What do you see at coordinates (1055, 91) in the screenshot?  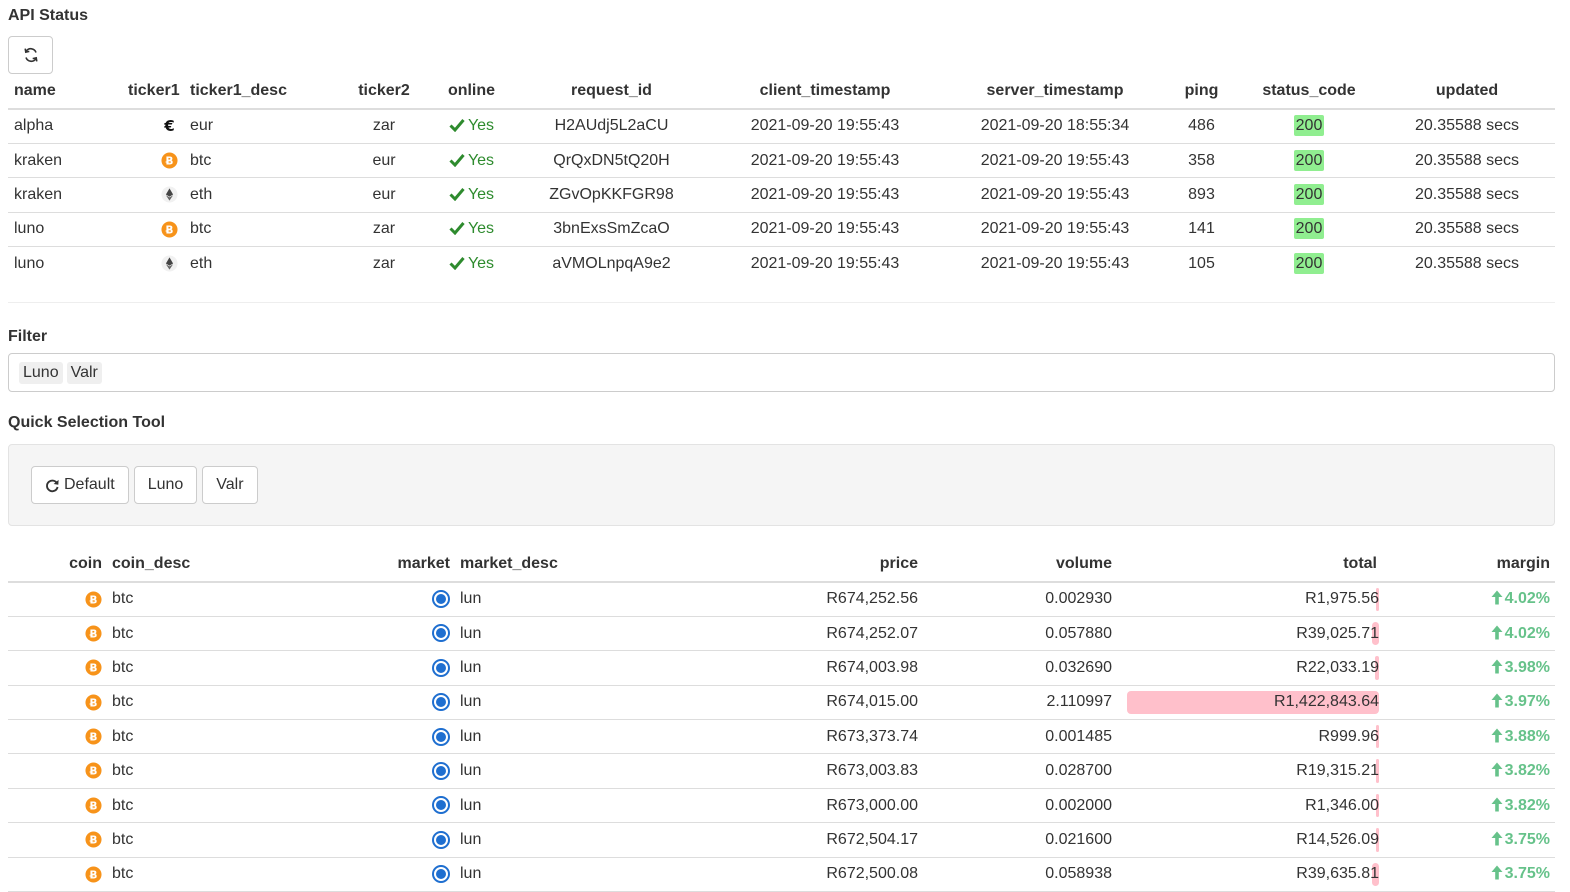 I see `col-server-timestamp: server_timestamp` at bounding box center [1055, 91].